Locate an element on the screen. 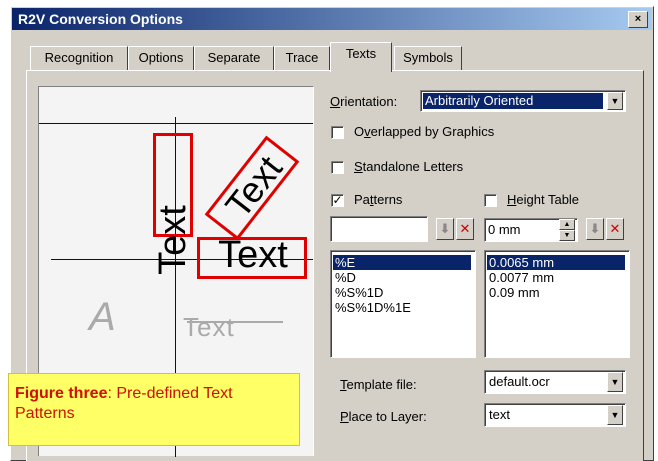  height-table-label: Height Table is located at coordinates (543, 199).